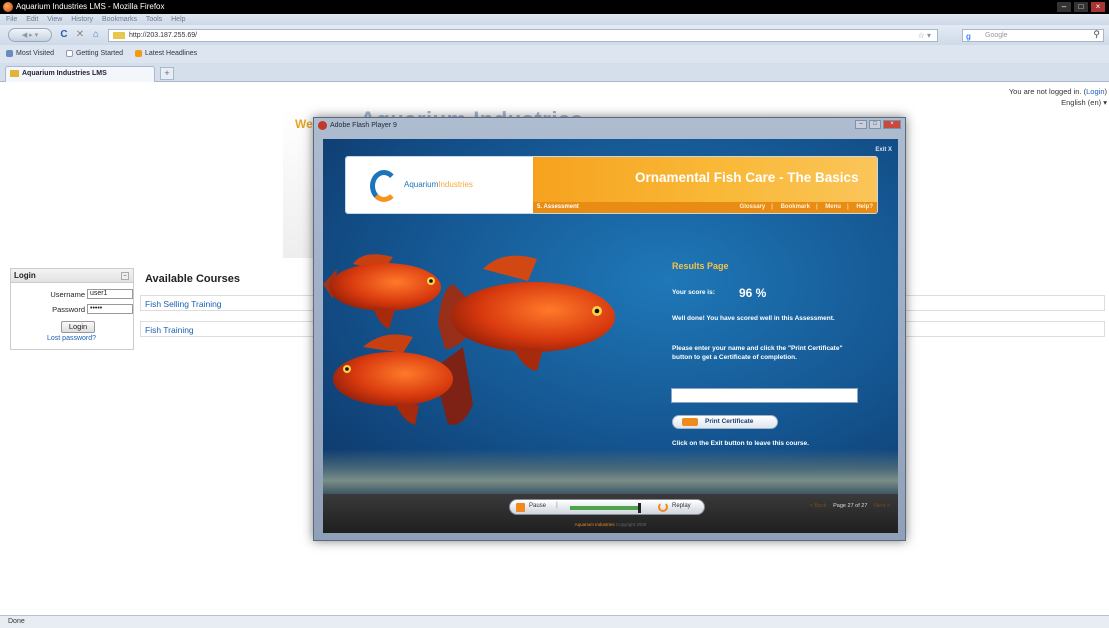 This screenshot has width=1109, height=628. Describe the element at coordinates (1096, 34) in the screenshot. I see `search-icon: ⚲` at that location.